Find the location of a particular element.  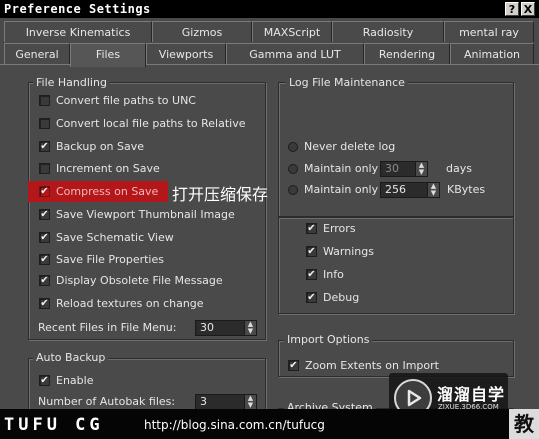

maintain-days-spinner: 30 ▲ ▼ is located at coordinates (404, 169).